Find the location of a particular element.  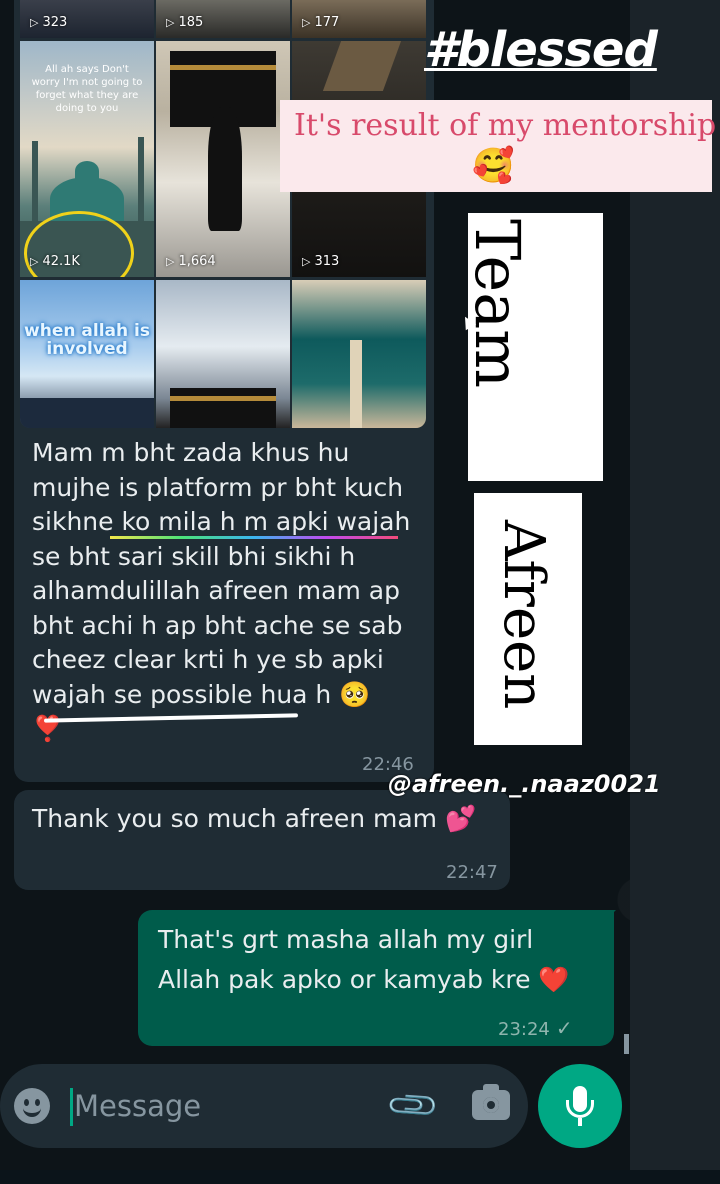

camera-icon is located at coordinates (491, 1102).